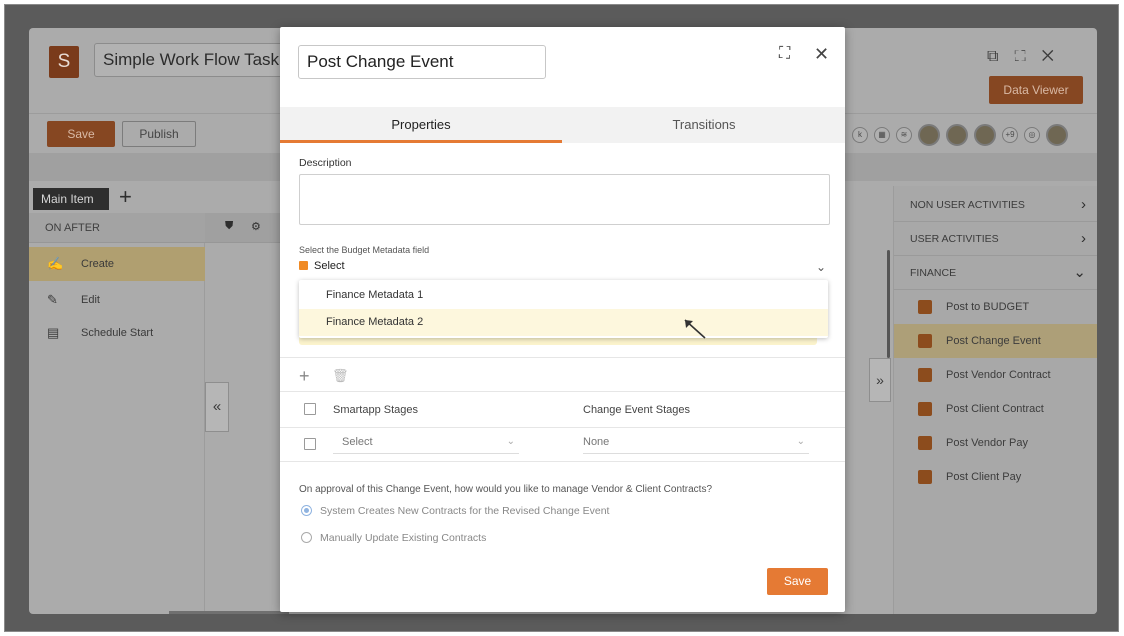 The height and width of the screenshot is (636, 1124). What do you see at coordinates (71, 199) in the screenshot?
I see `main-item-tab: Main Item` at bounding box center [71, 199].